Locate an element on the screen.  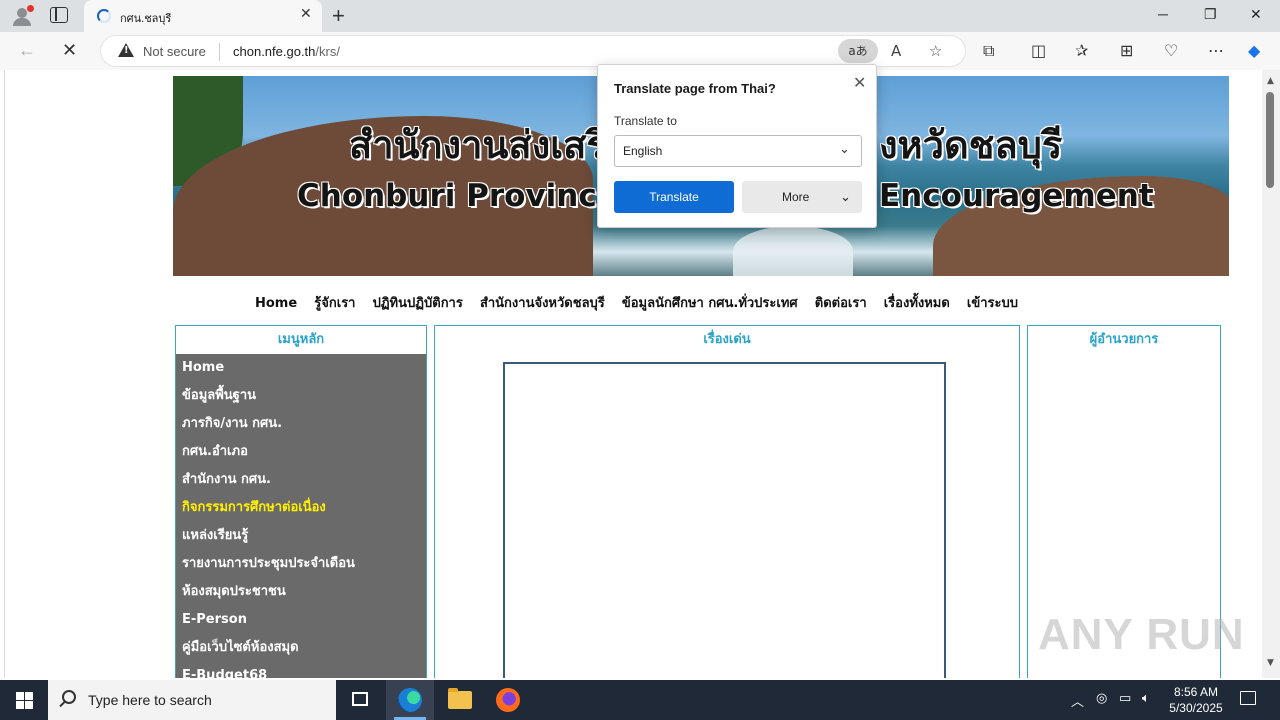
meet-now-icon: ◎ is located at coordinates (1101, 698).